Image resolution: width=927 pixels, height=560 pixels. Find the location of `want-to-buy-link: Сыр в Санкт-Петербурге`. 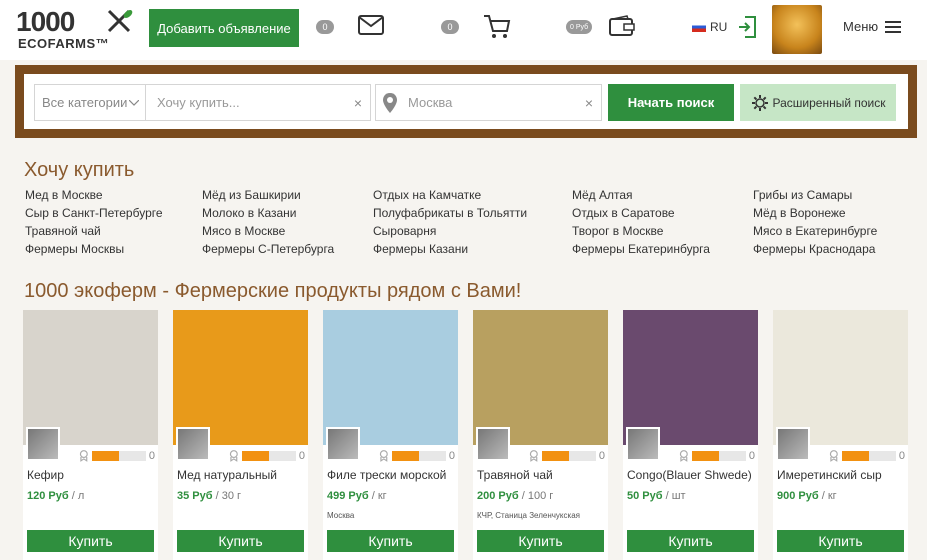

want-to-buy-link: Сыр в Санкт-Петербурге is located at coordinates (94, 213).